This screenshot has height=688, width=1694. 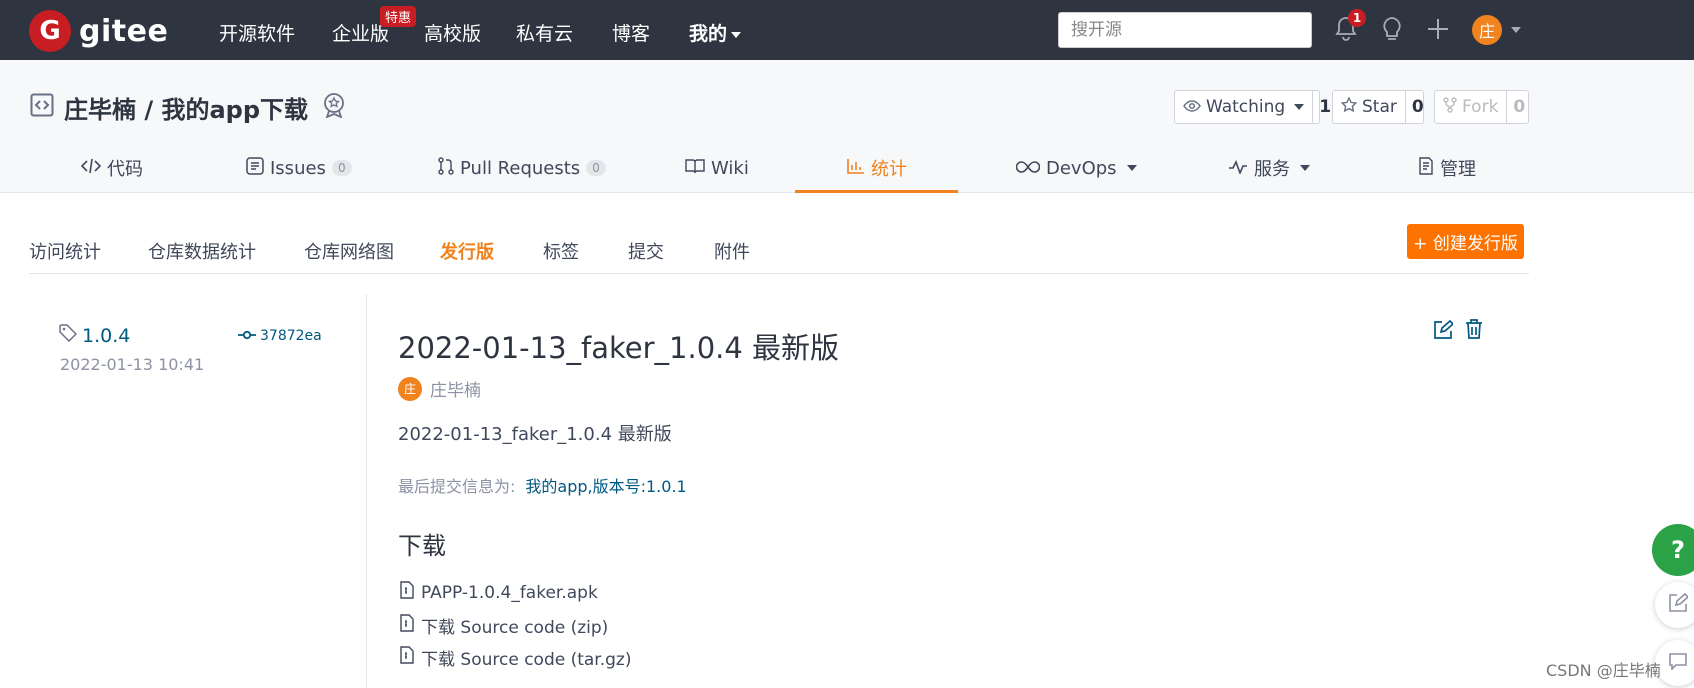 What do you see at coordinates (876, 191) in the screenshot?
I see `active-tab-indicator` at bounding box center [876, 191].